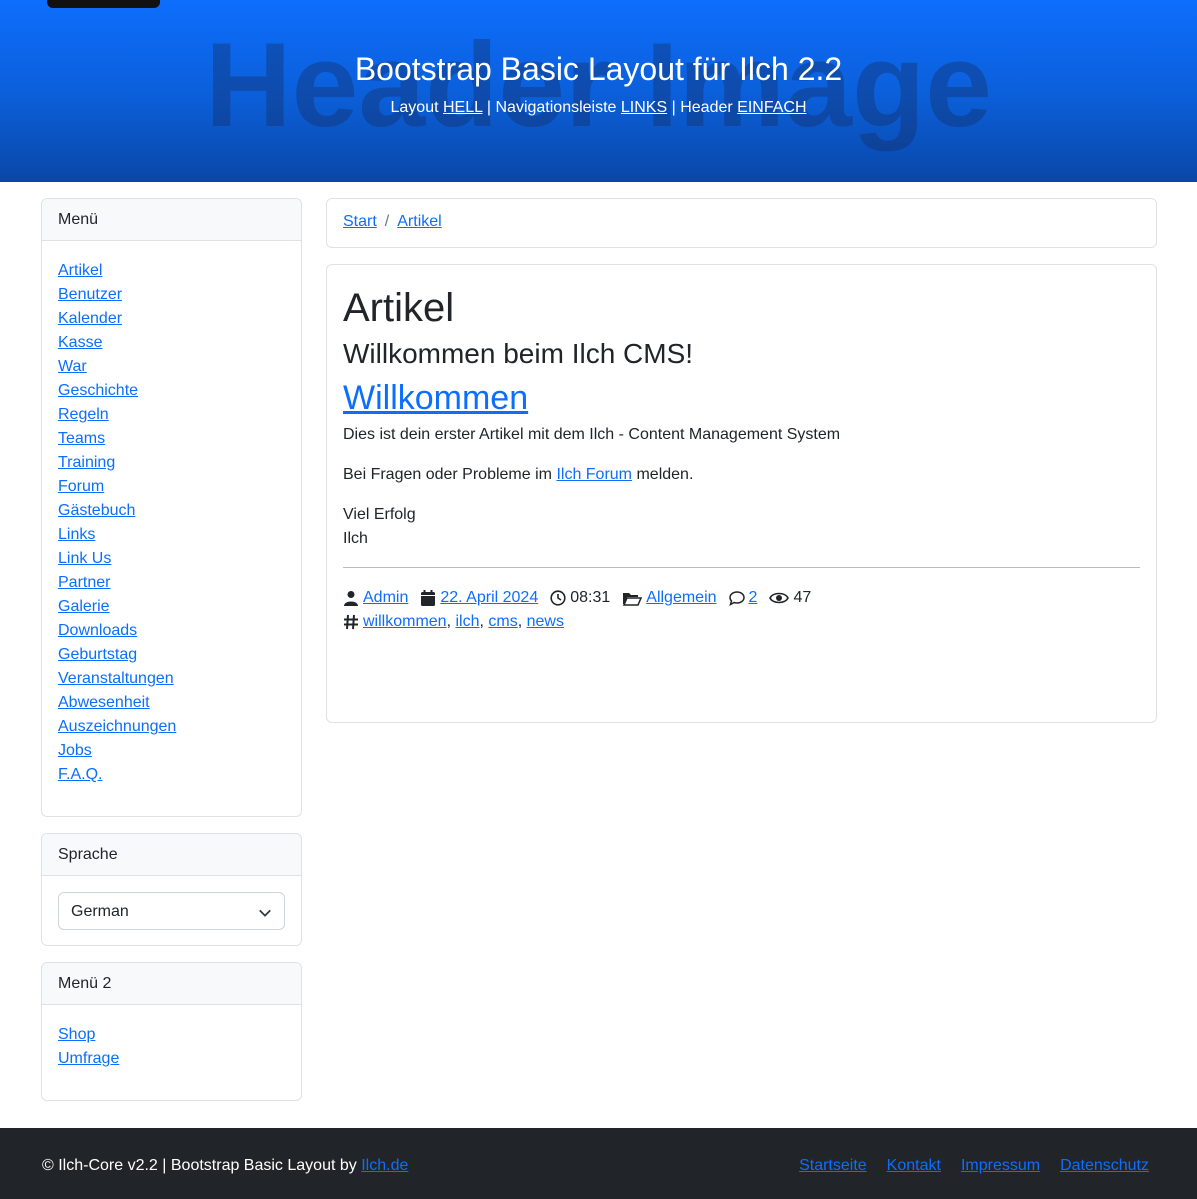  I want to click on views-value: 47, so click(802, 597).